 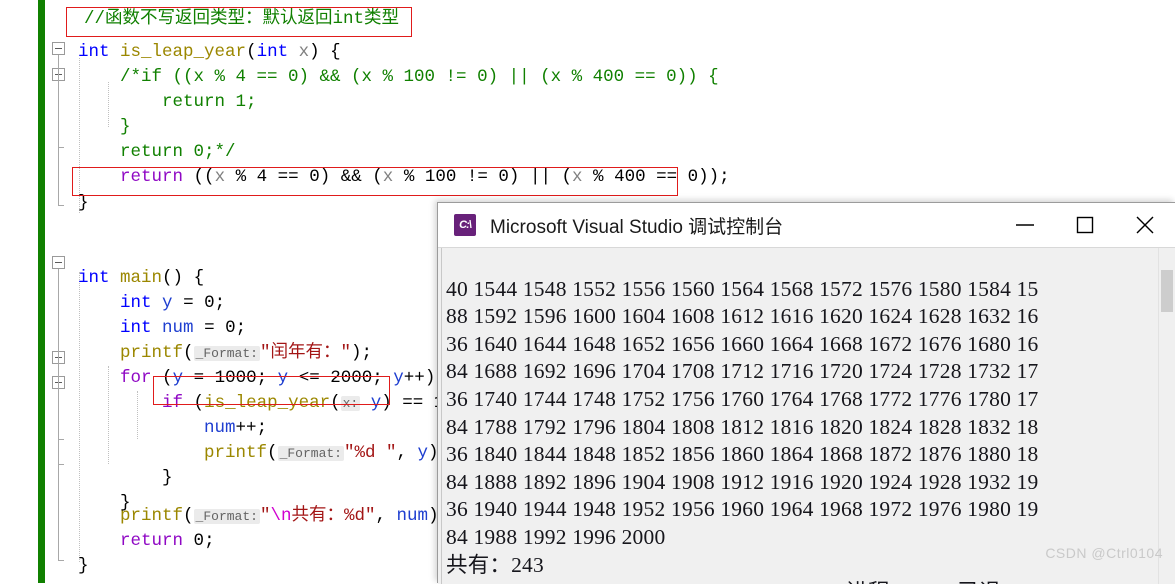 What do you see at coordinates (172, 428) in the screenshot?
I see `code-line-num-increment: num++;` at bounding box center [172, 428].